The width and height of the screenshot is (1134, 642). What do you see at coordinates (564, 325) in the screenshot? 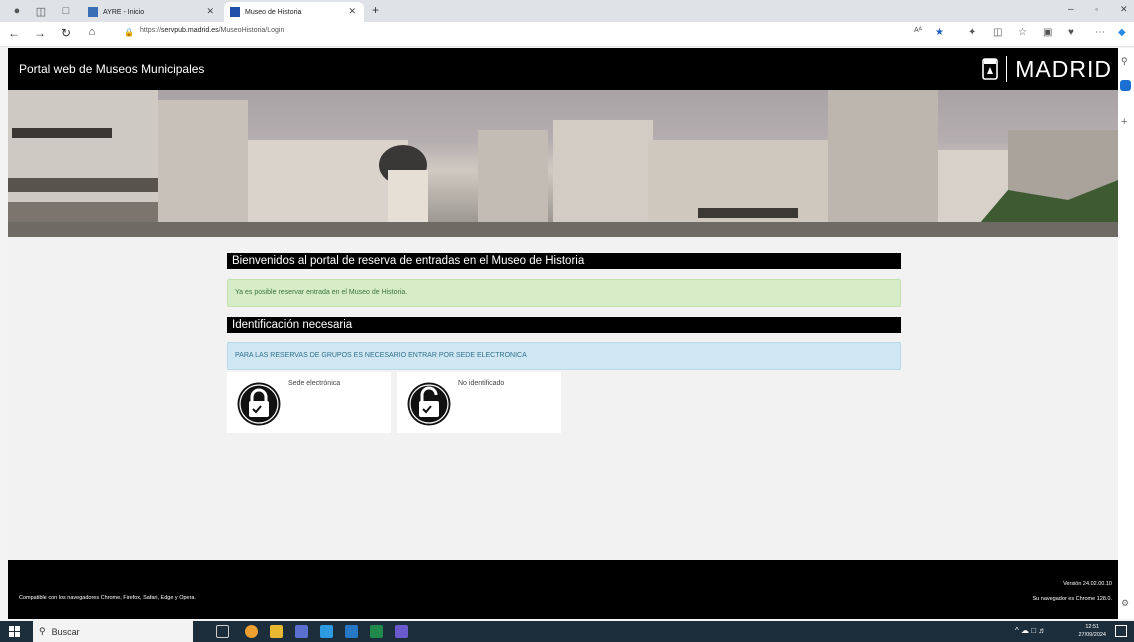
I see `identification-heading: Identificación necesaria` at bounding box center [564, 325].